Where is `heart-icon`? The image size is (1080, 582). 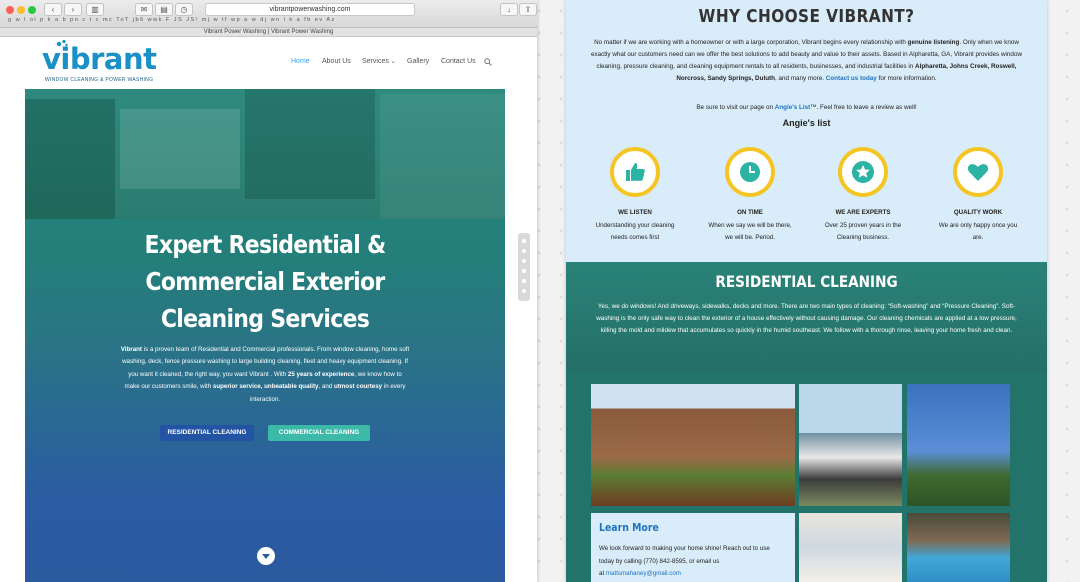 heart-icon is located at coordinates (978, 172).